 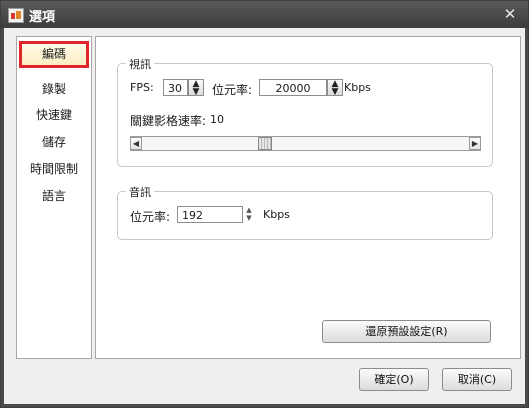 What do you see at coordinates (249, 214) in the screenshot?
I see `audio-bitrate-spinner: ▲ ▼` at bounding box center [249, 214].